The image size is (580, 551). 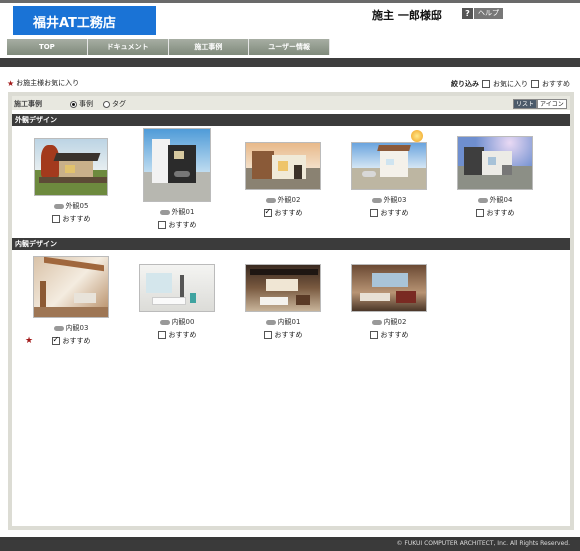 I want to click on nav-tab-top: TOP, so click(x=47, y=47).